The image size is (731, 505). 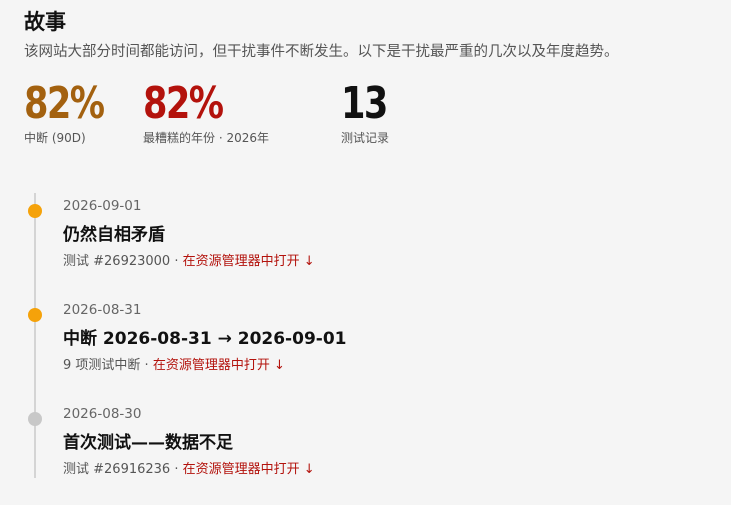 I want to click on stat-test-records: 13 测试记录, so click(x=401, y=115).